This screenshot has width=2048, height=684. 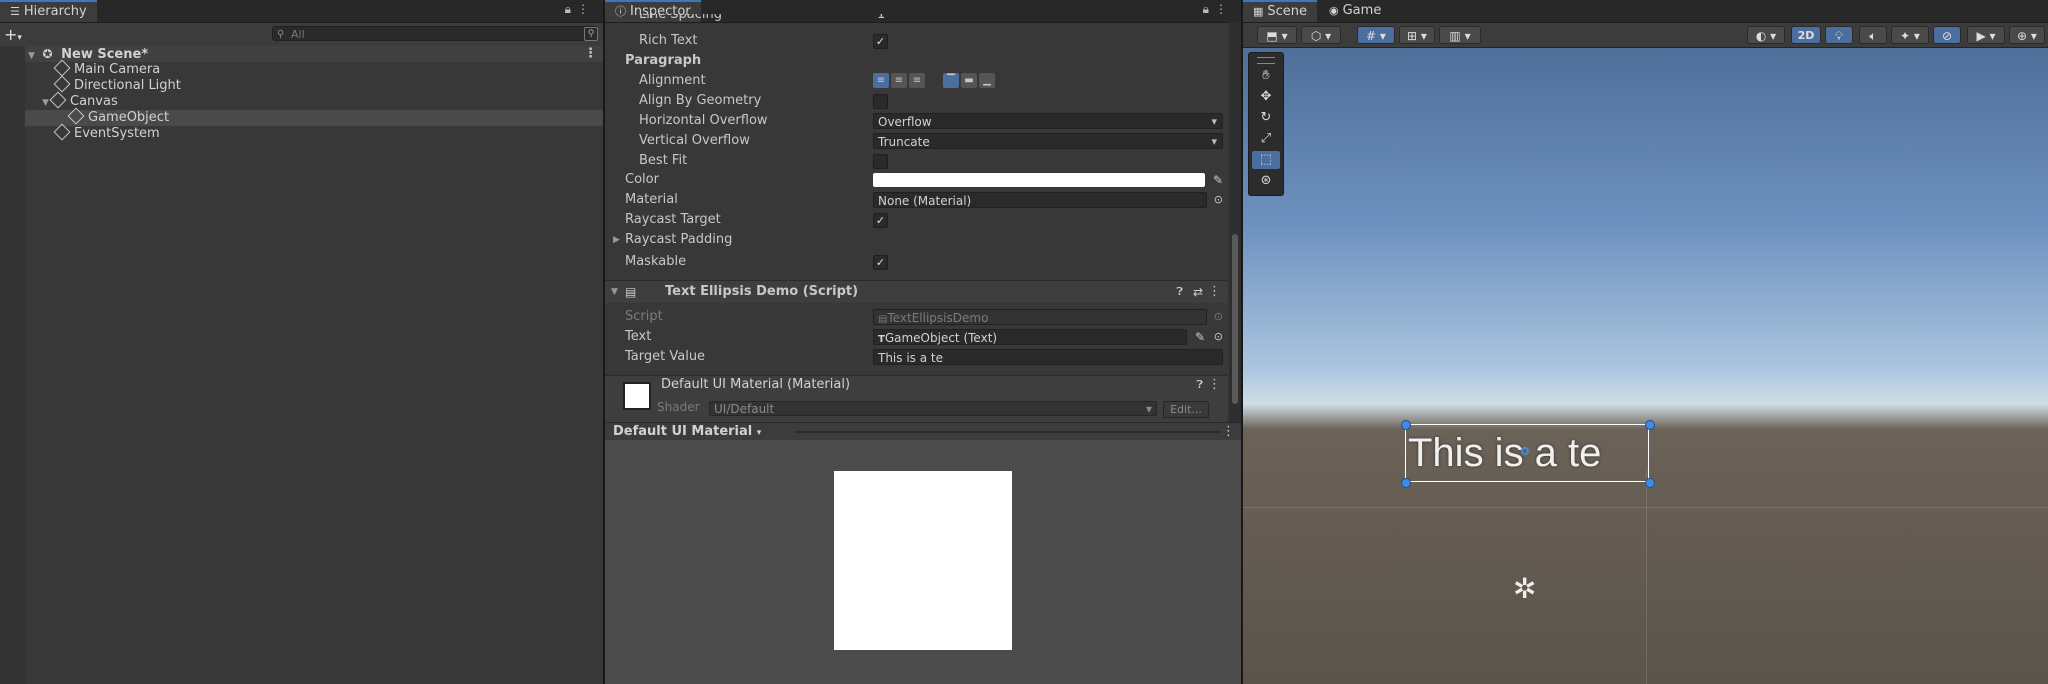 What do you see at coordinates (301, 100) in the screenshot?
I see `list-item-canvas: ▼ Canvas` at bounding box center [301, 100].